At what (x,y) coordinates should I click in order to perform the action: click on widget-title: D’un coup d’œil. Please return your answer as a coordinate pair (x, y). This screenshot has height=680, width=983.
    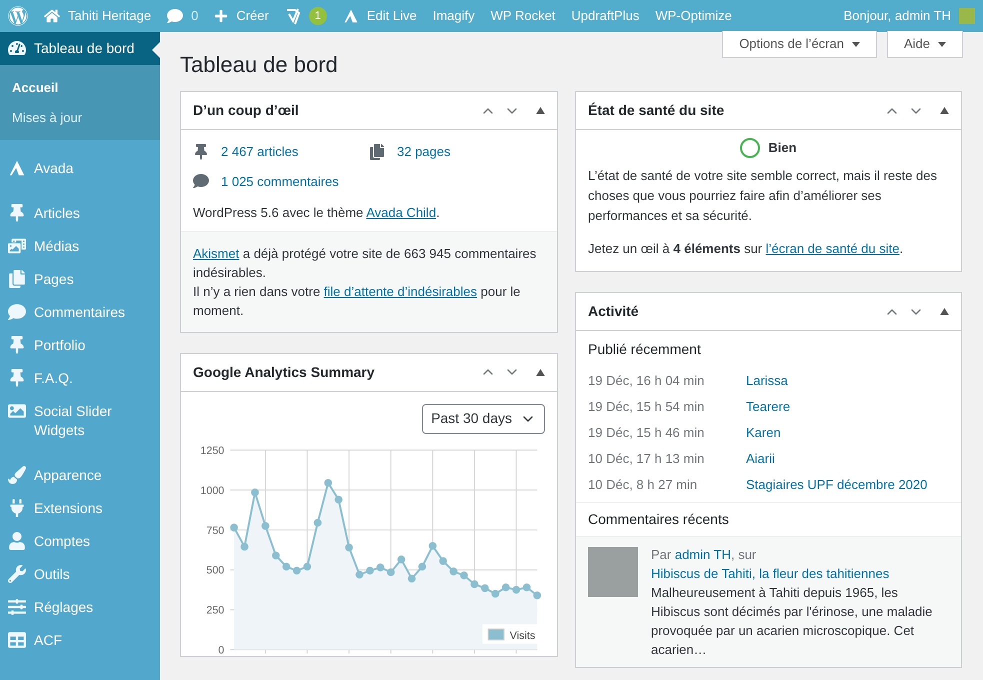
    Looking at the image, I should click on (246, 110).